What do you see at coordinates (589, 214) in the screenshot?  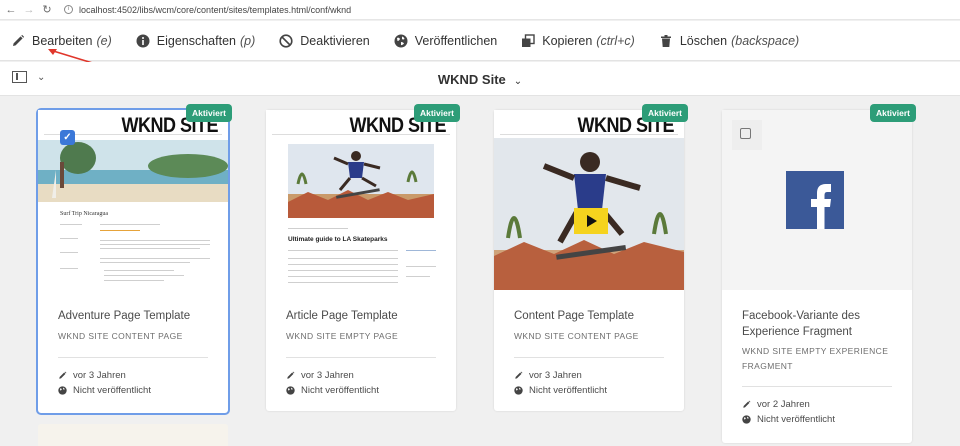 I see `skate-video-thumbnail` at bounding box center [589, 214].